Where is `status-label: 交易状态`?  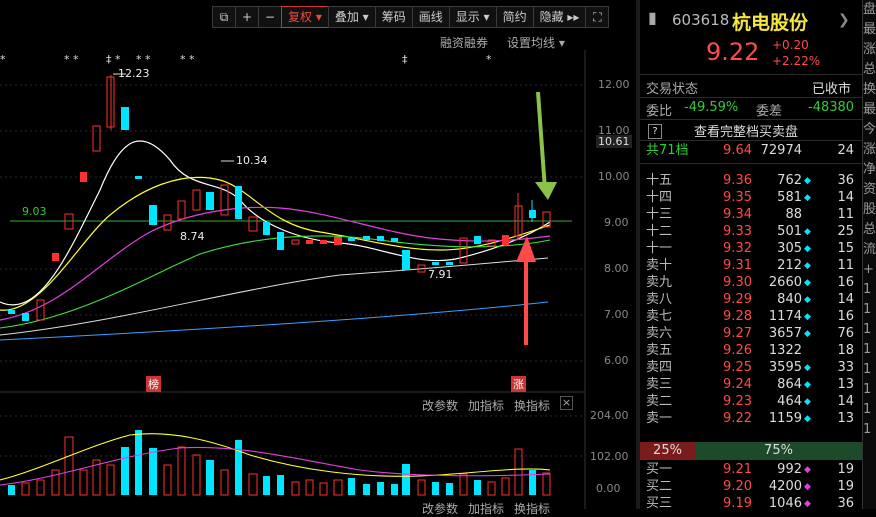 status-label: 交易状态 is located at coordinates (672, 89).